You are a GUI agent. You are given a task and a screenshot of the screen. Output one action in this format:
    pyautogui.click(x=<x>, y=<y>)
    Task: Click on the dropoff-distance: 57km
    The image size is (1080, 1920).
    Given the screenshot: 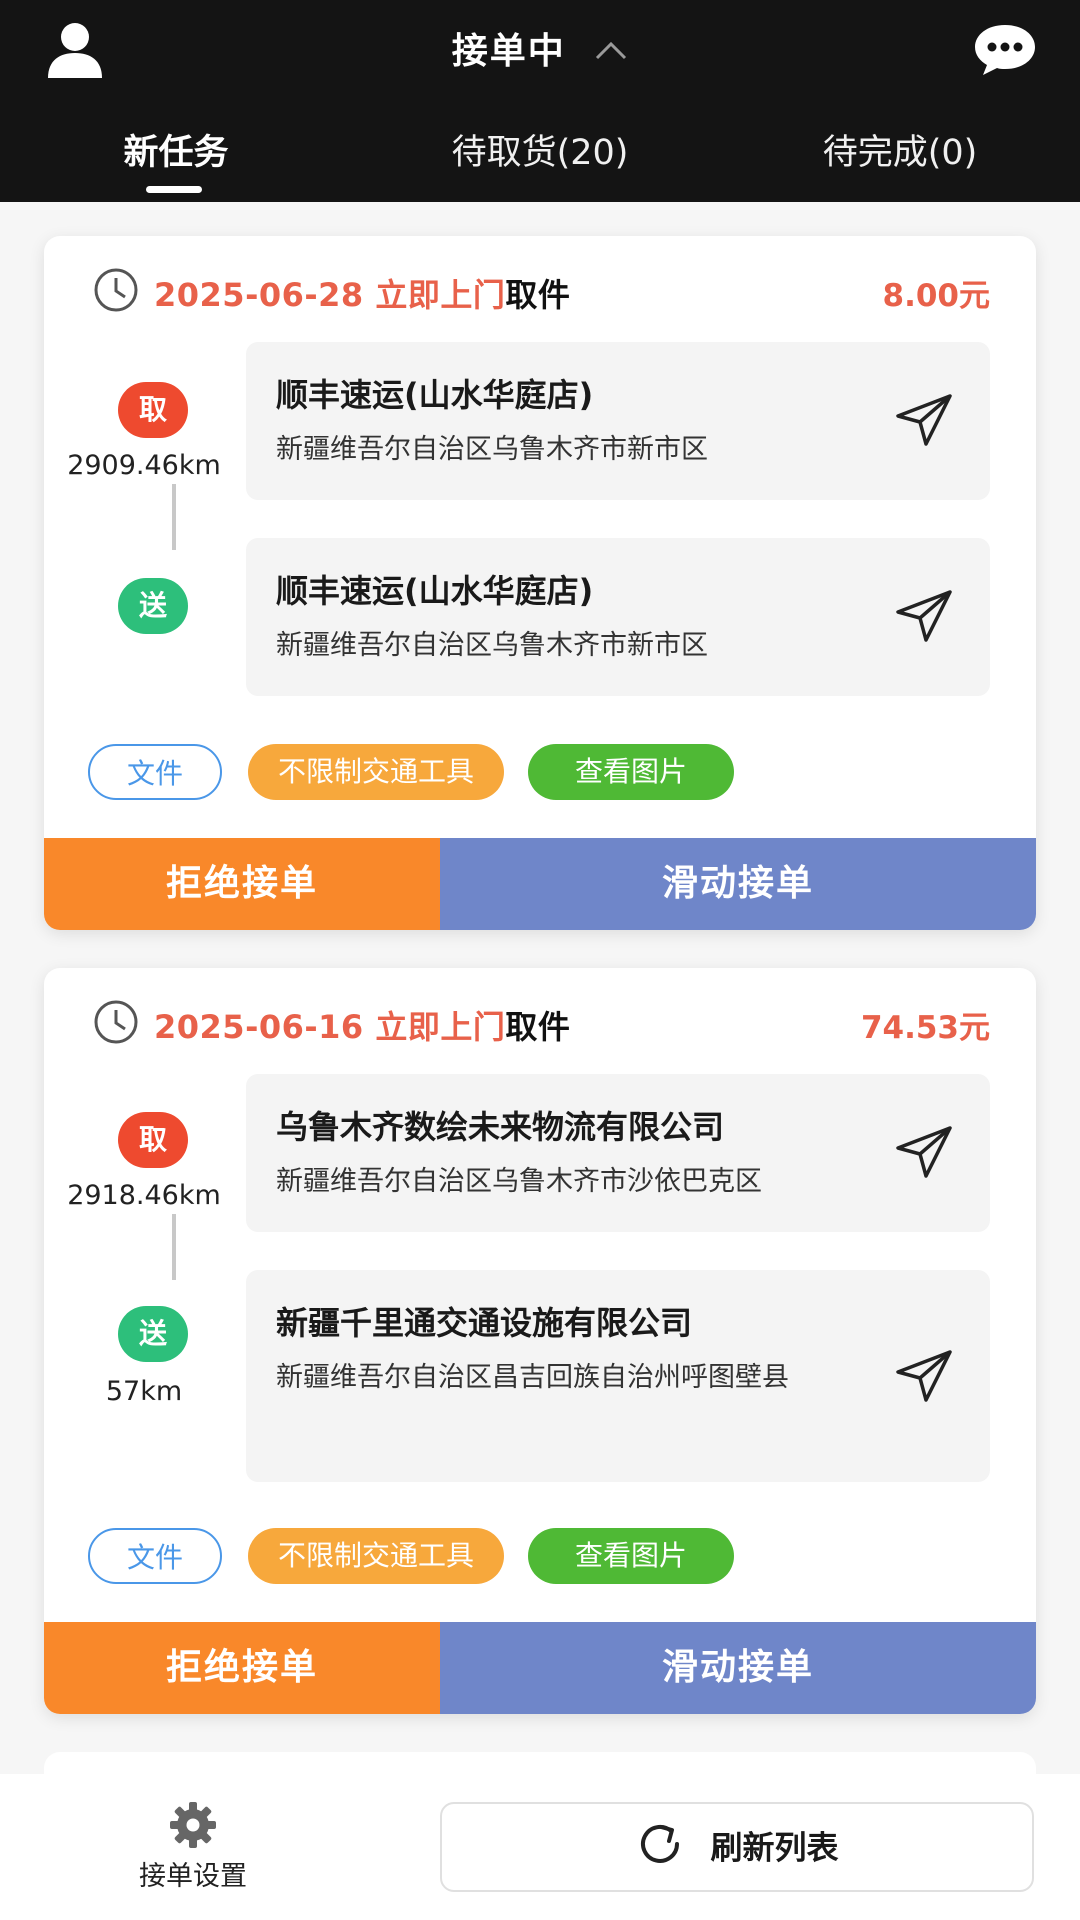 What is the action you would take?
    pyautogui.click(x=144, y=1391)
    